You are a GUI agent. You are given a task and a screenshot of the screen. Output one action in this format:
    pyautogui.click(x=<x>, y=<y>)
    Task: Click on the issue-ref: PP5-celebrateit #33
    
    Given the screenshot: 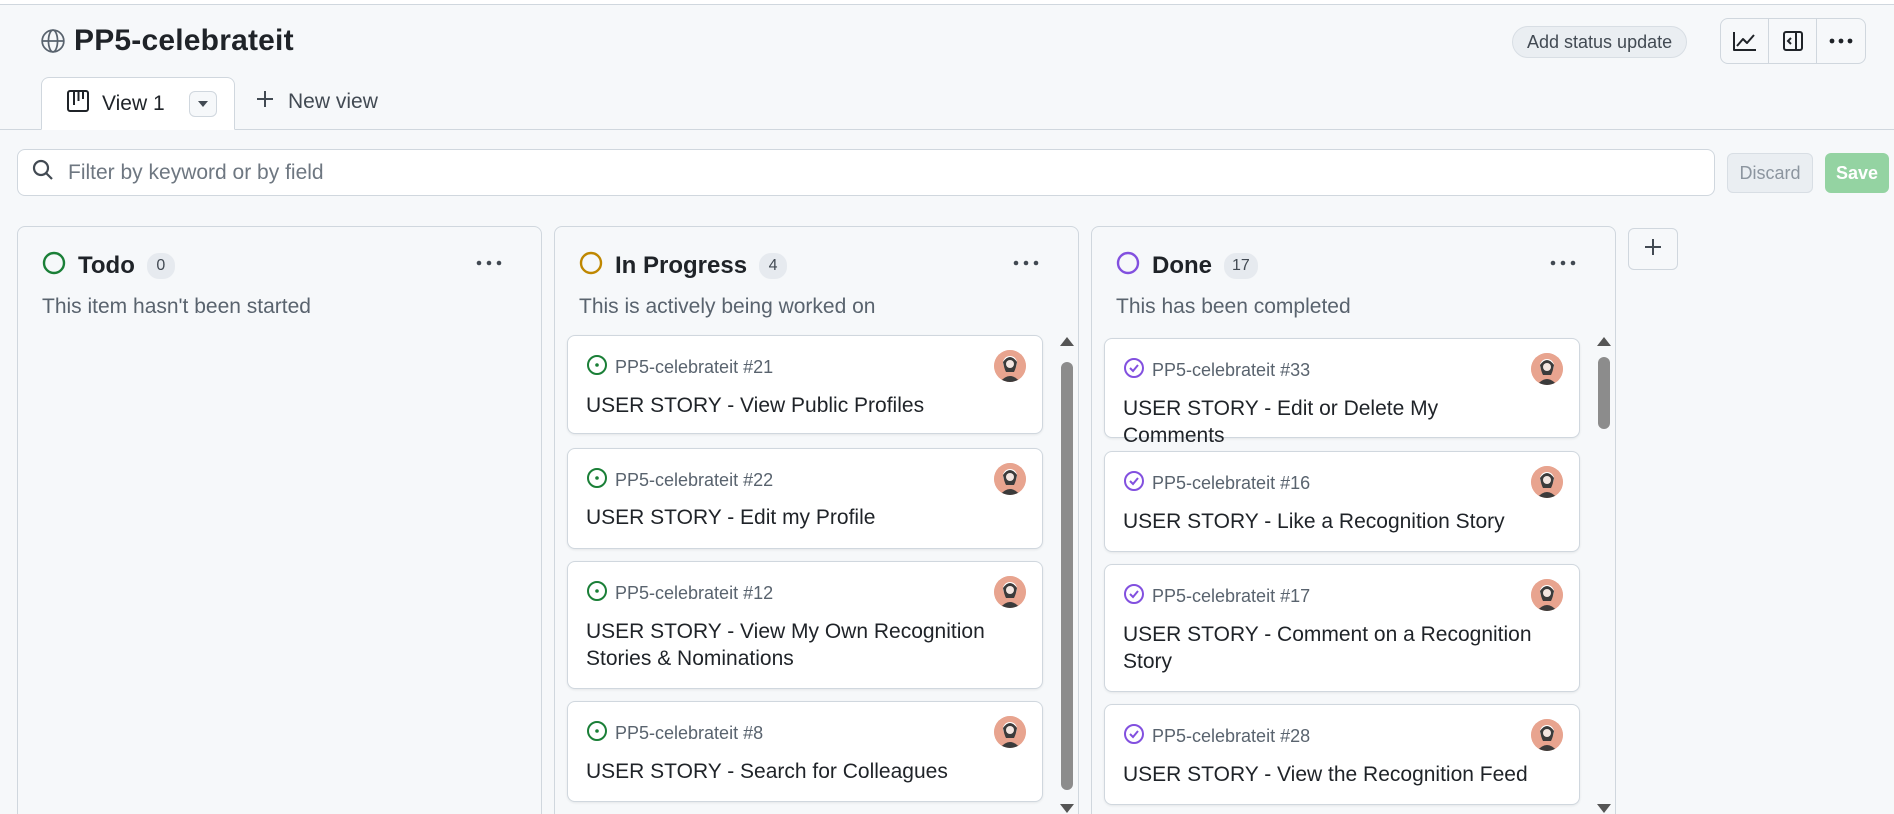 What is the action you would take?
    pyautogui.click(x=1216, y=370)
    